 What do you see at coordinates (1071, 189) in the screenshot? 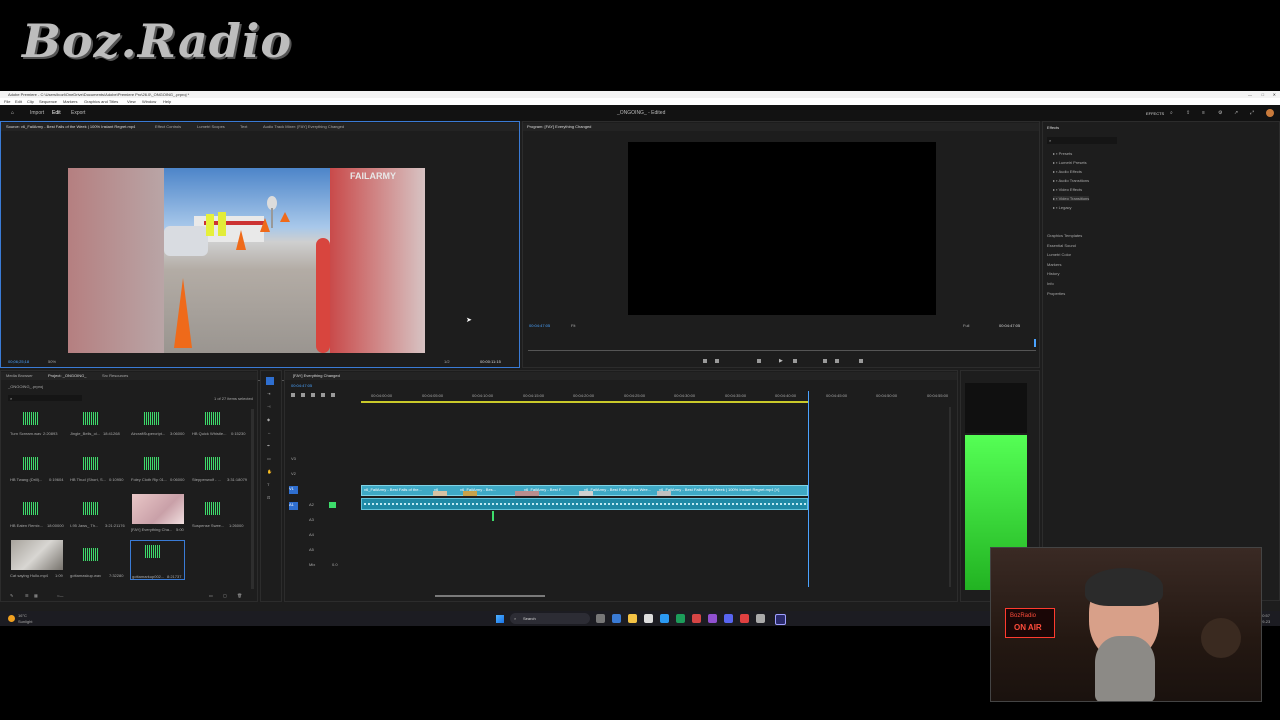
I see `folder-video-effects: ▸ ▪ Video Effects` at bounding box center [1071, 189].